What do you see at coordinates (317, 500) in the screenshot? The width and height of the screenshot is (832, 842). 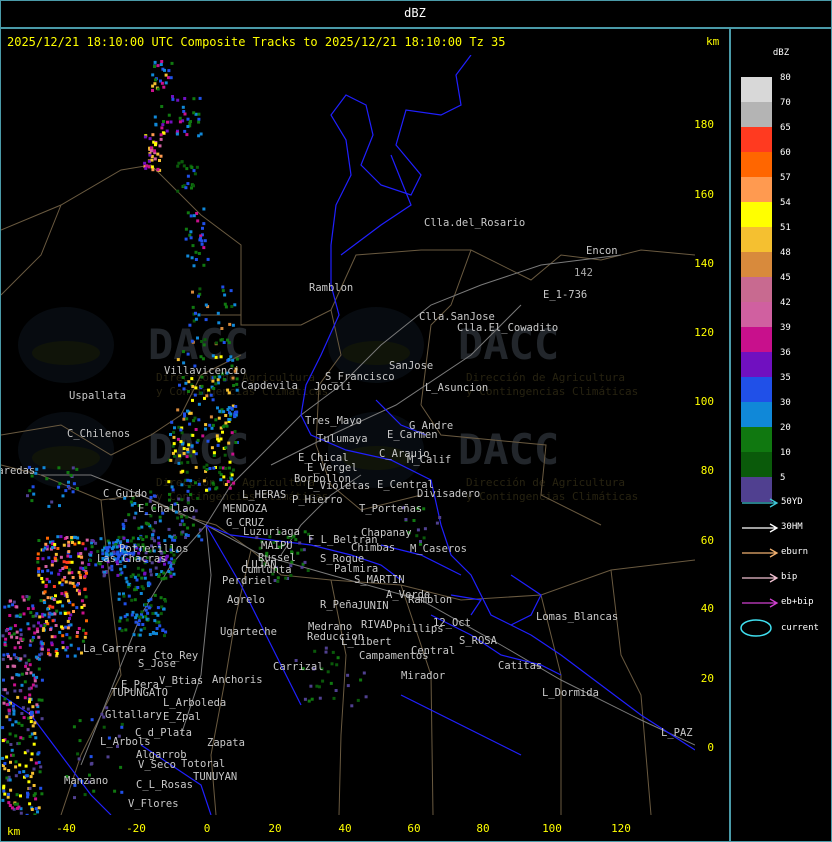 I see `place-label: P_Hierro` at bounding box center [317, 500].